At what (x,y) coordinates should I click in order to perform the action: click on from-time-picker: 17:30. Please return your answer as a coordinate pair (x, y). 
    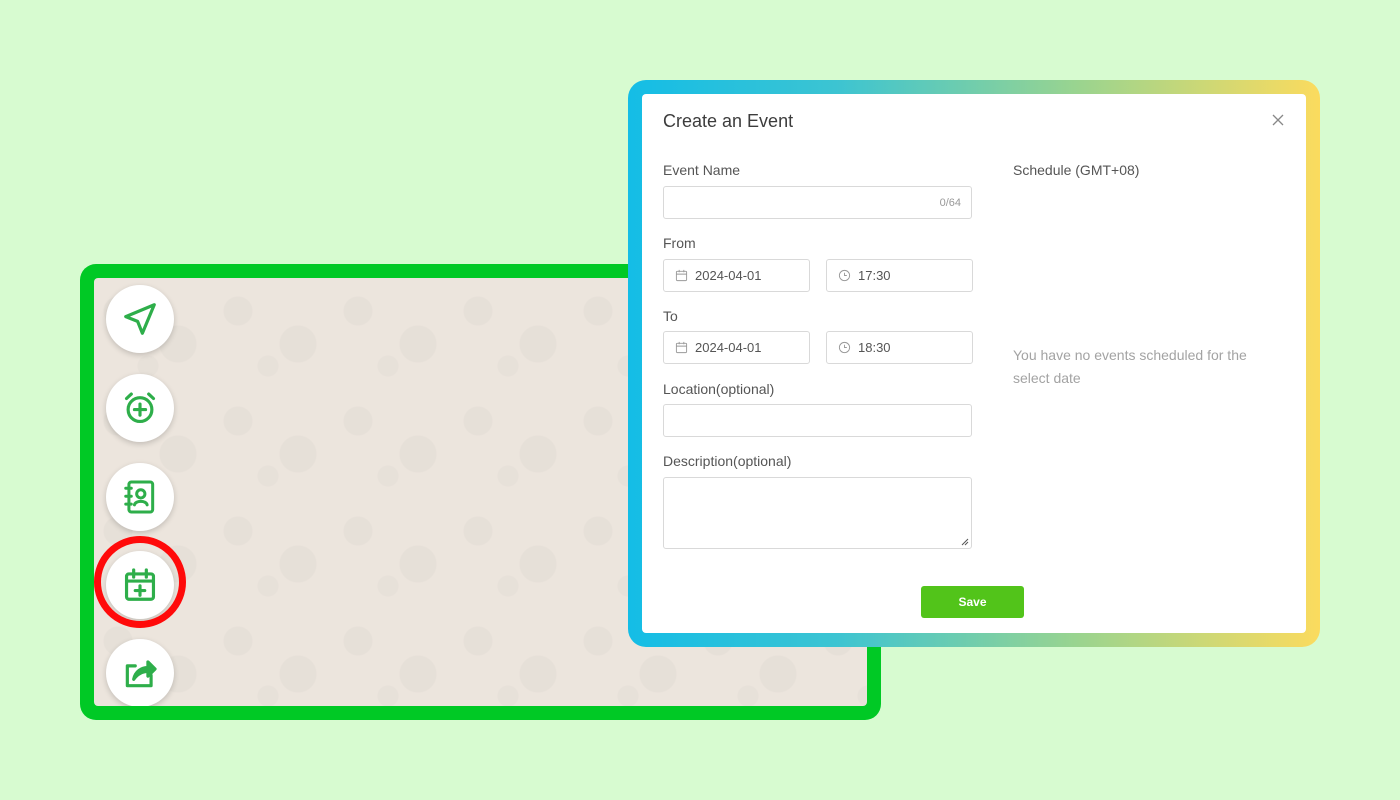
    Looking at the image, I should click on (899, 275).